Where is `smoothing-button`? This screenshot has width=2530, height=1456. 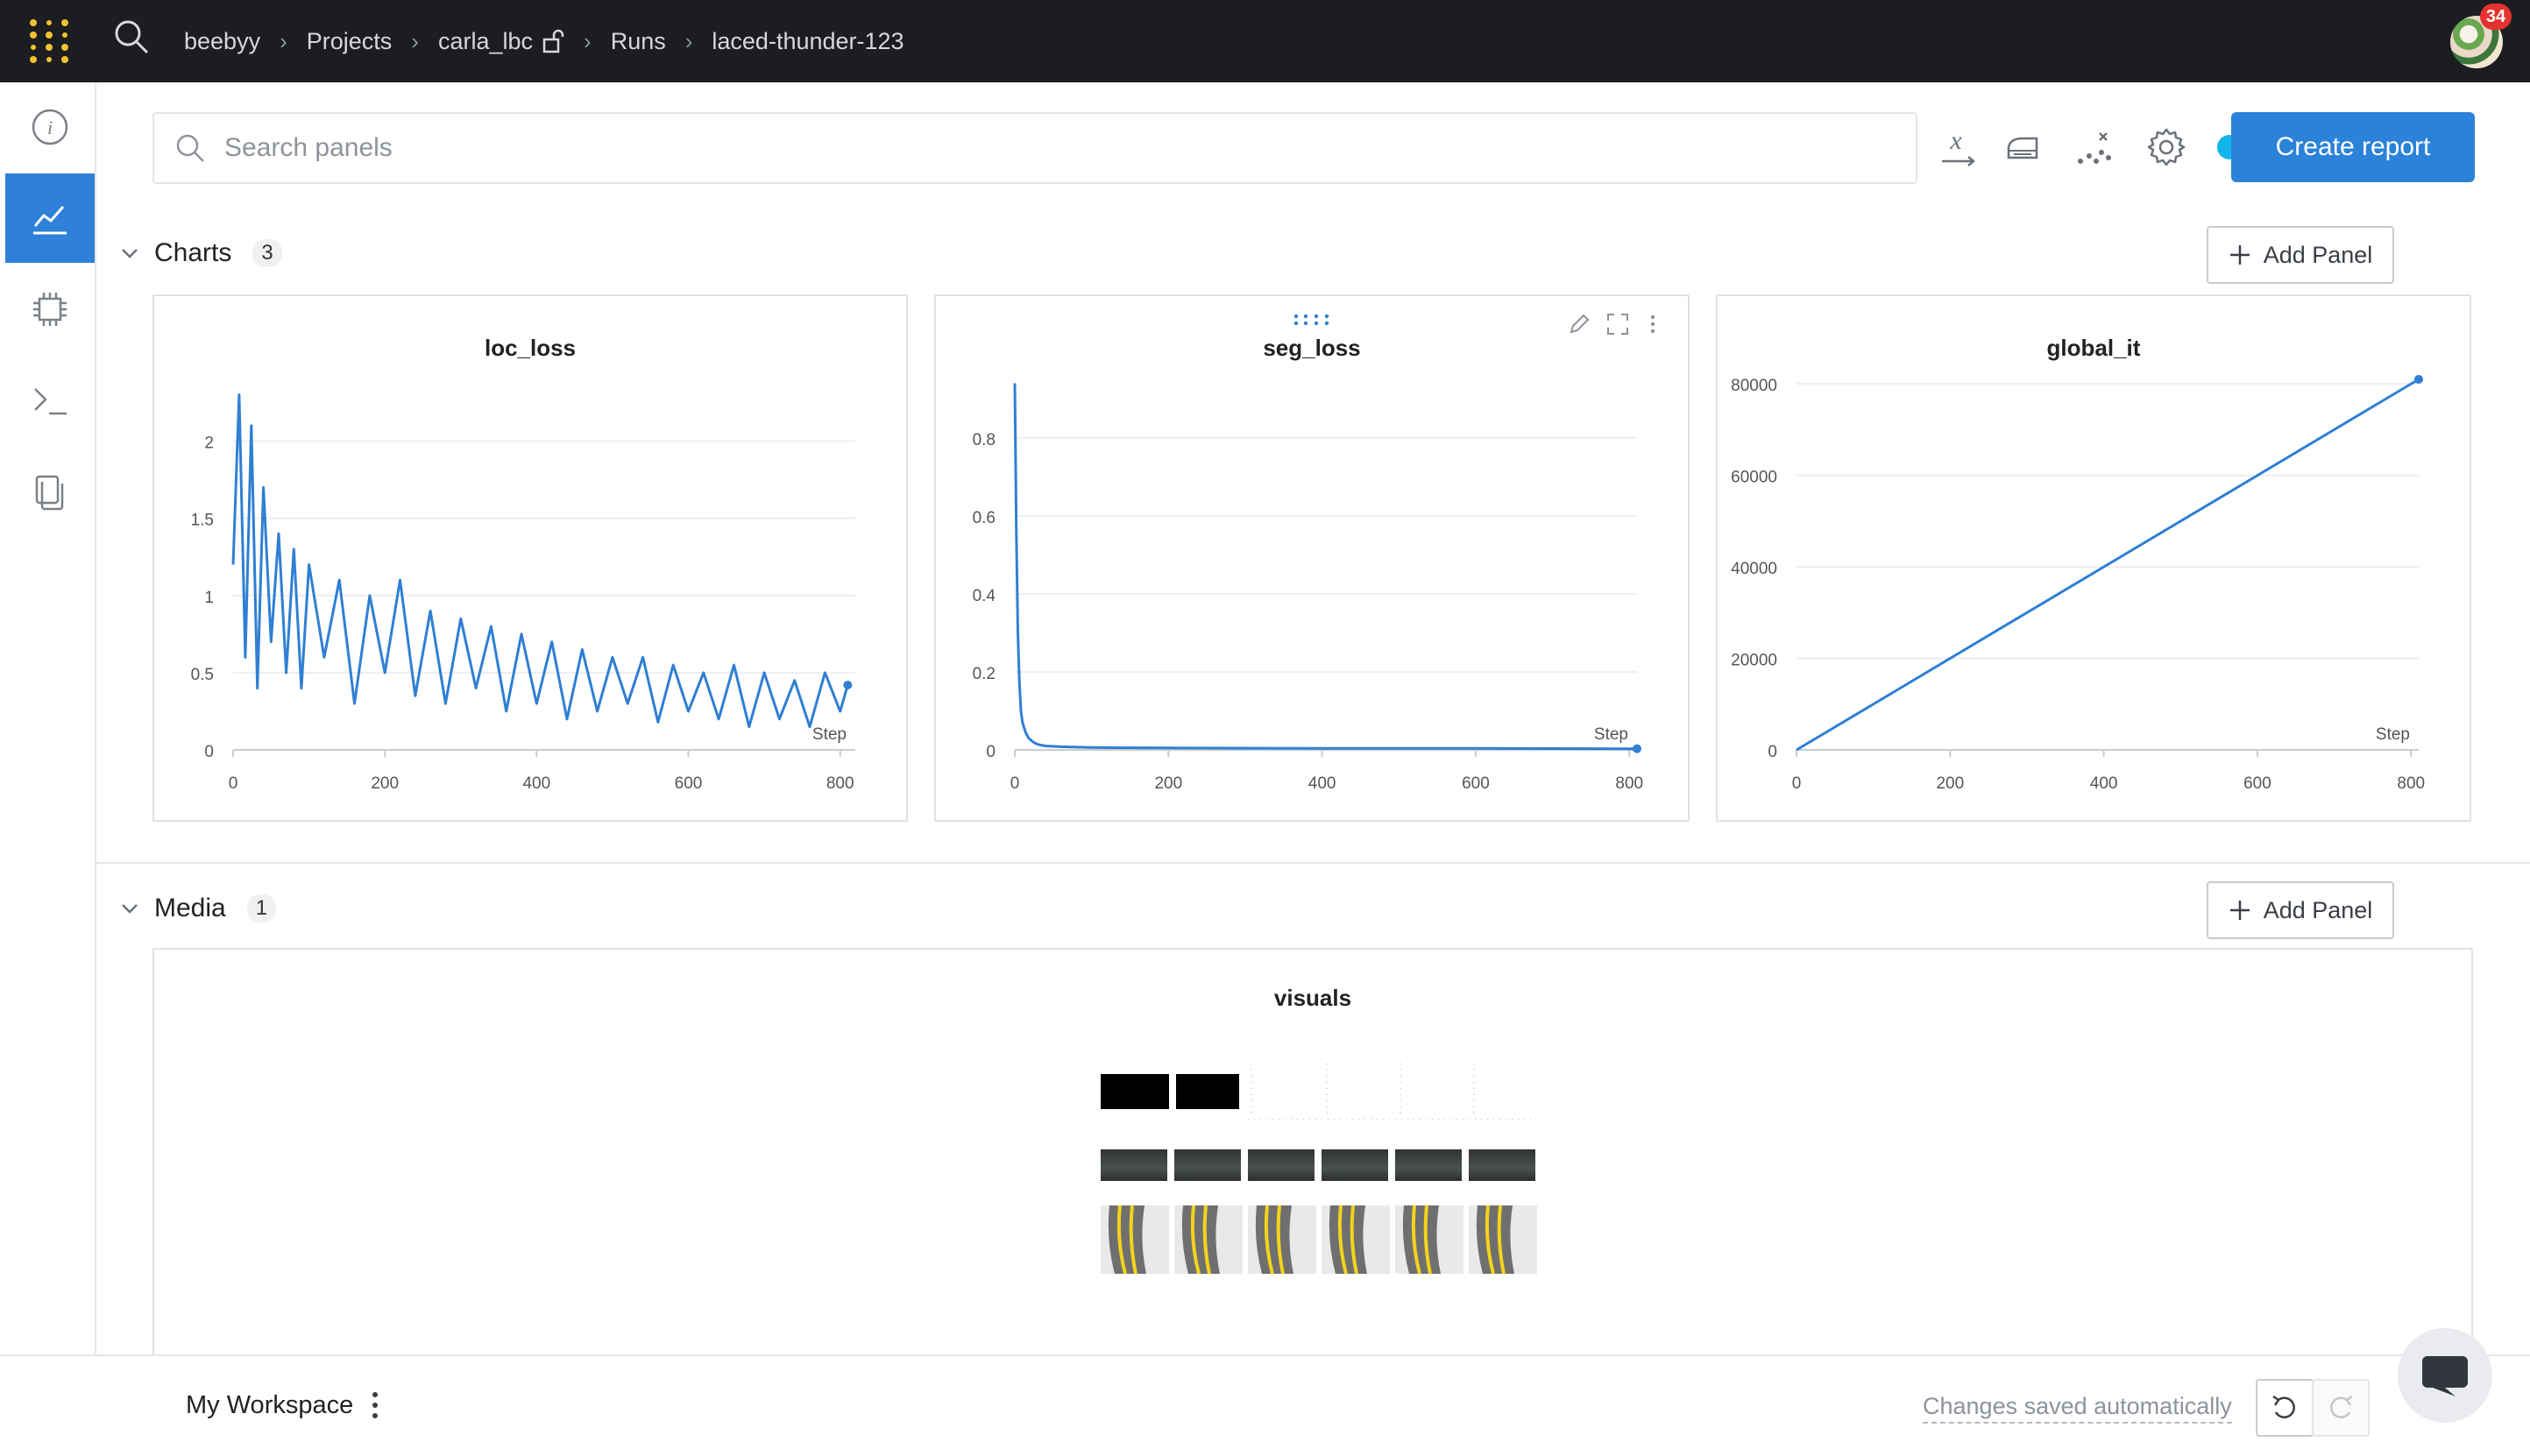
smoothing-button is located at coordinates (2023, 147).